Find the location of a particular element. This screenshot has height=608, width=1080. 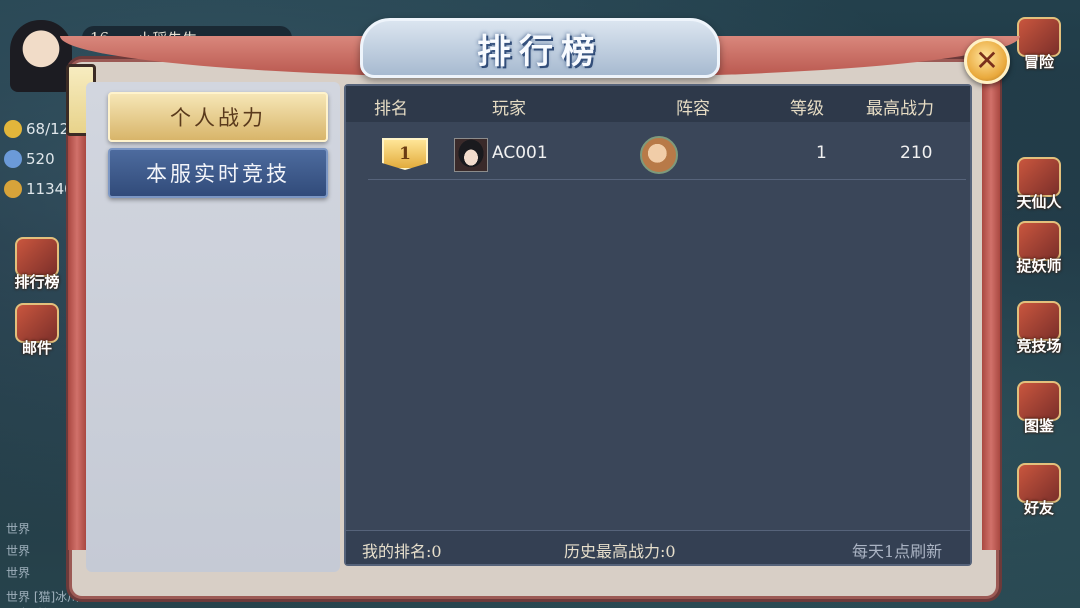

codex-side-button: 图鉴 is located at coordinates (1039, 405).